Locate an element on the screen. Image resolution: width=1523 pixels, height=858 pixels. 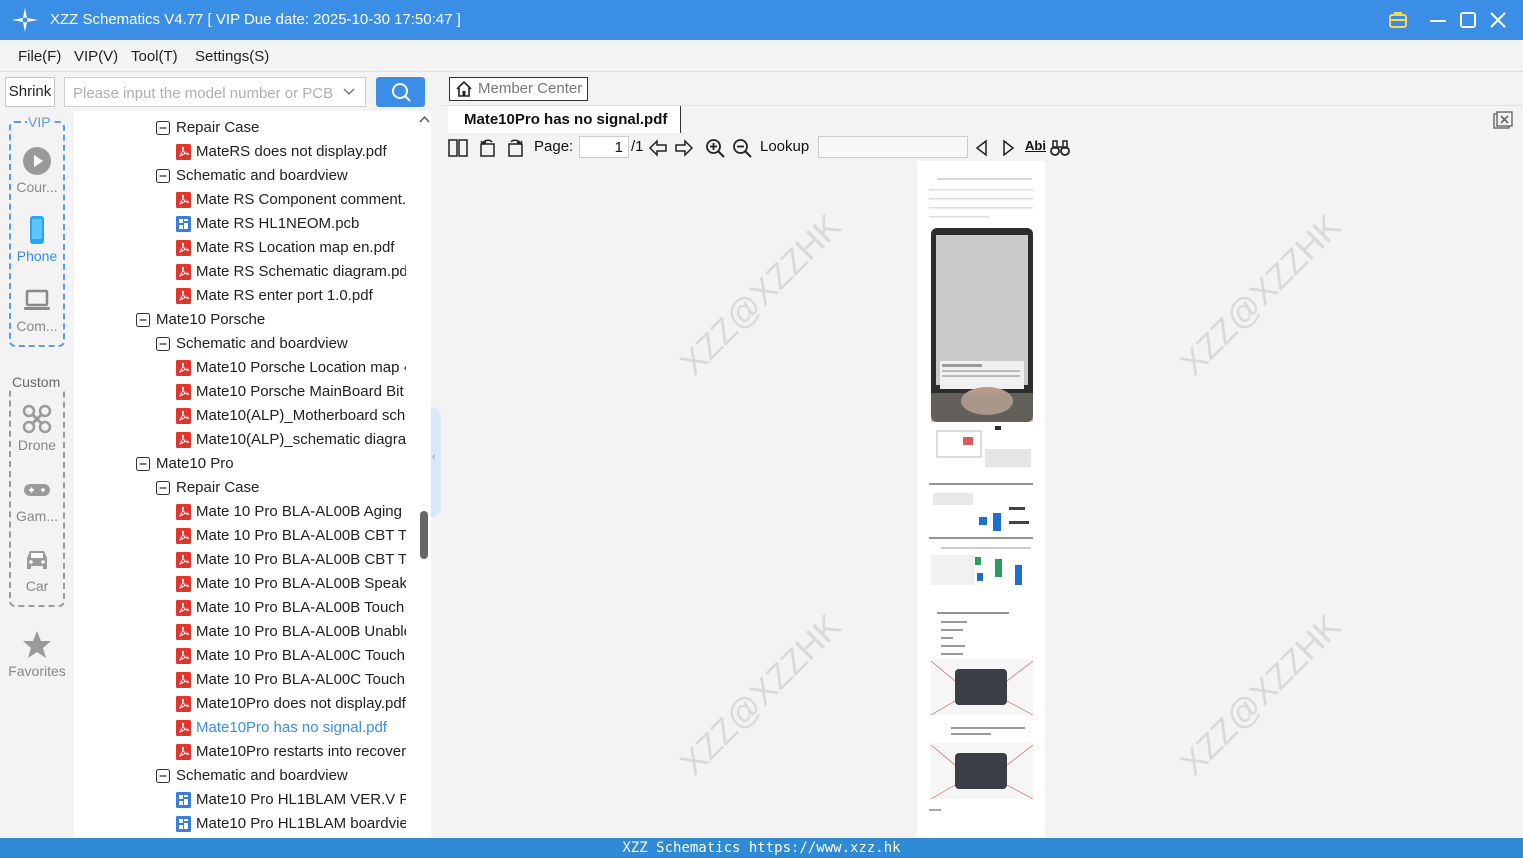
tree-file-node: Mate 10 Pro BLA-AL00B Unable is located at coordinates (291, 632).